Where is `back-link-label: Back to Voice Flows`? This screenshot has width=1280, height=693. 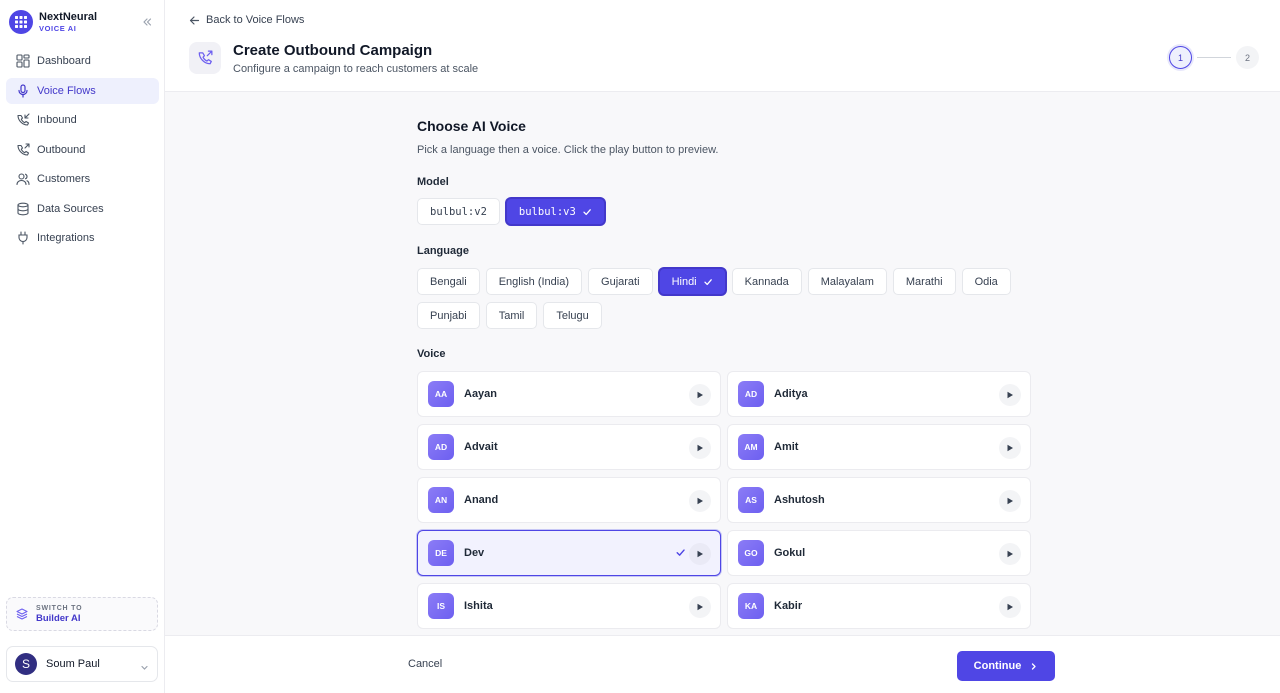
back-link-label: Back to Voice Flows is located at coordinates (255, 20).